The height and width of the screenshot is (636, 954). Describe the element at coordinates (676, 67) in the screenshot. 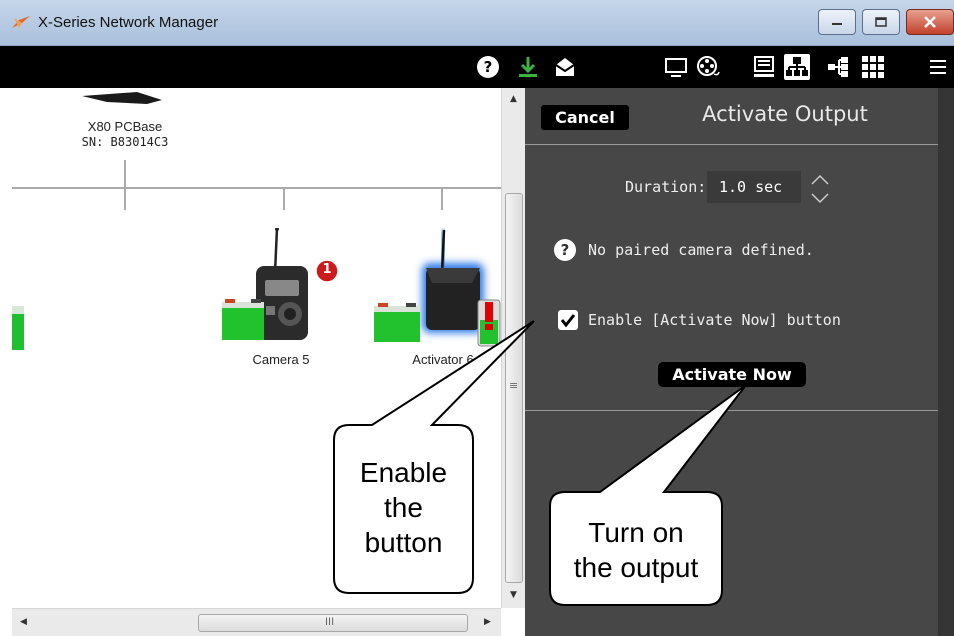

I see `monitor-icon` at that location.